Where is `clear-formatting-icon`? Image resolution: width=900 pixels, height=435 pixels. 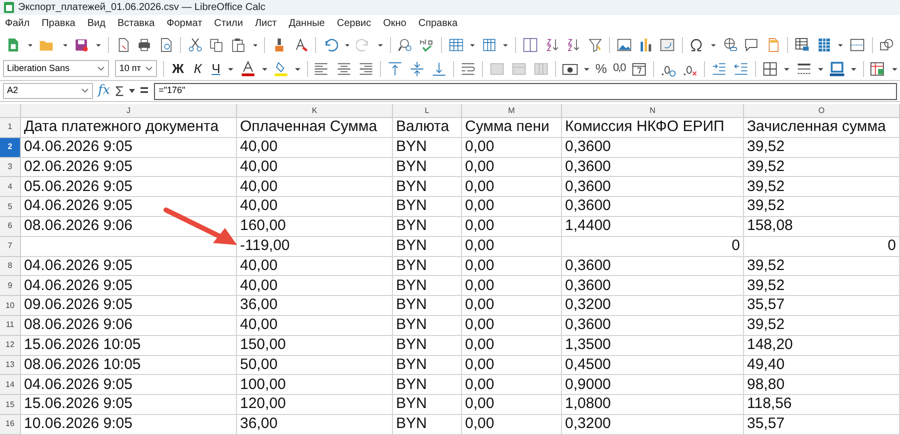
clear-formatting-icon is located at coordinates (301, 45).